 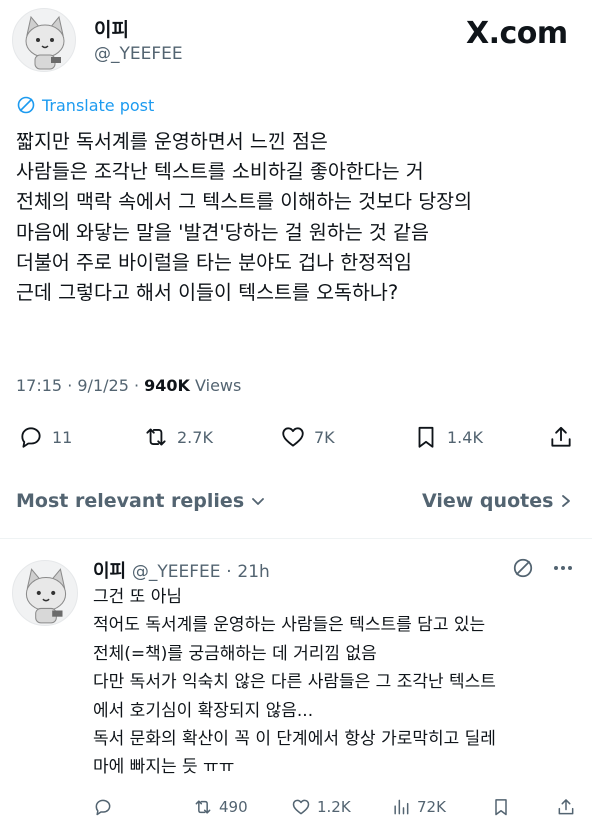 What do you see at coordinates (207, 293) in the screenshot?
I see `post-text-line: 근데 그렇다고 해서 이들이 텍스트를 오독하나?` at bounding box center [207, 293].